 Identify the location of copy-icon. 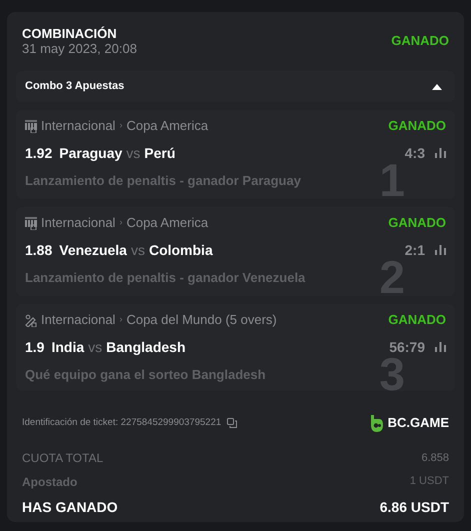
(232, 423).